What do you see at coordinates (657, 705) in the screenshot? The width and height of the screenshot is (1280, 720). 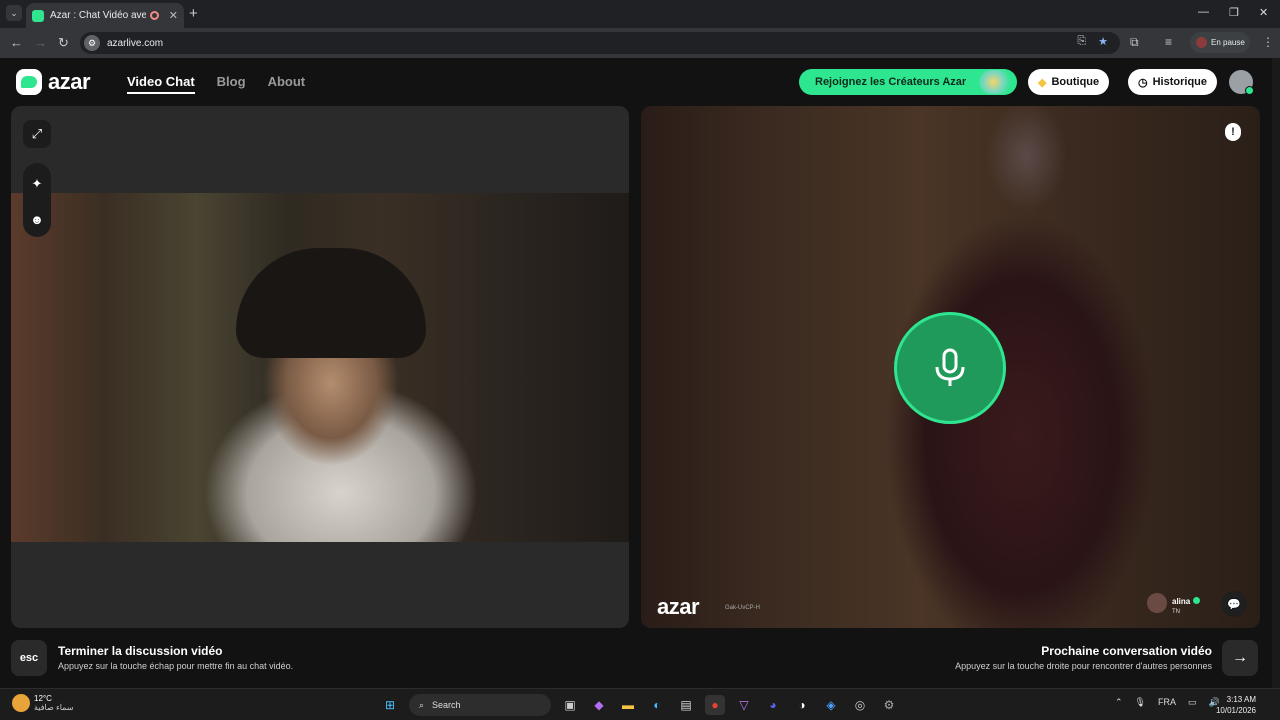 I see `edge-icon: ◐` at bounding box center [657, 705].